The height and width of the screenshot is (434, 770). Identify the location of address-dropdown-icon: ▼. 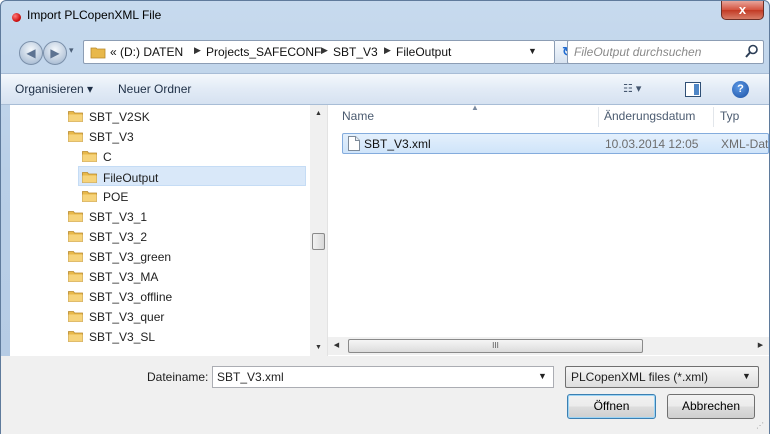
(532, 51).